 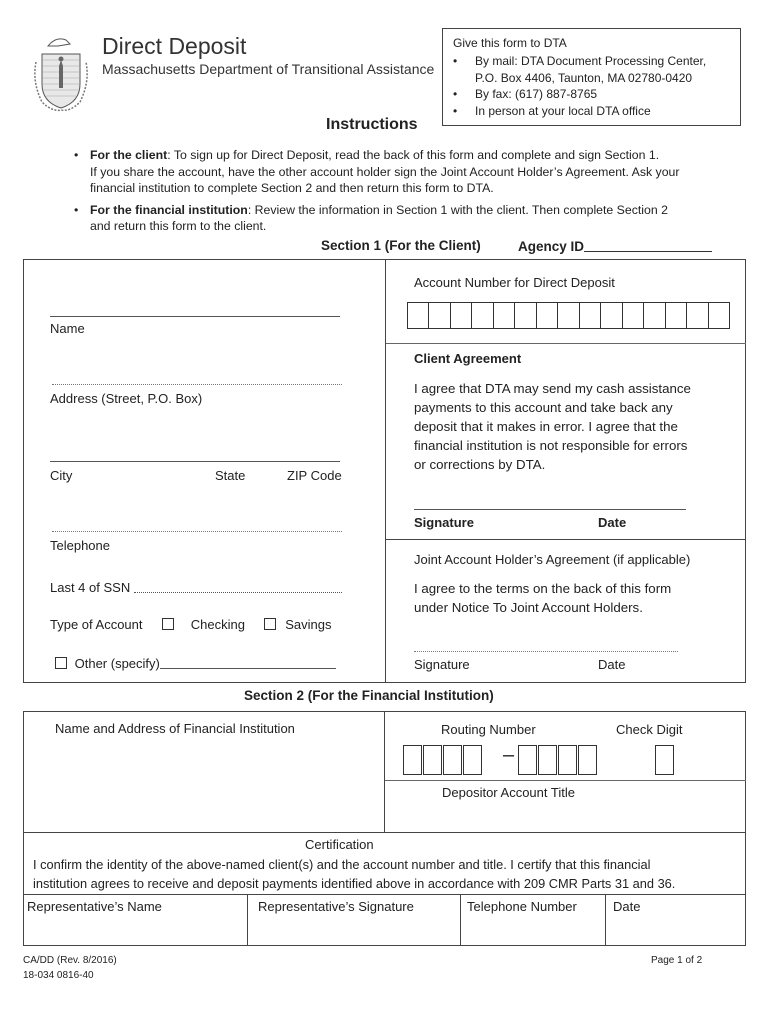 What do you see at coordinates (627, 906) in the screenshot?
I see `date-label: Date` at bounding box center [627, 906].